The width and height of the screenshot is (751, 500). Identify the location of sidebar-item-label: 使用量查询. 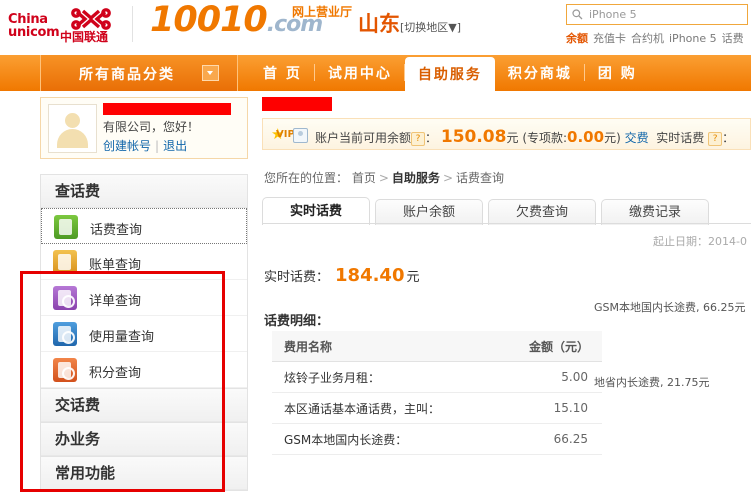
(122, 337).